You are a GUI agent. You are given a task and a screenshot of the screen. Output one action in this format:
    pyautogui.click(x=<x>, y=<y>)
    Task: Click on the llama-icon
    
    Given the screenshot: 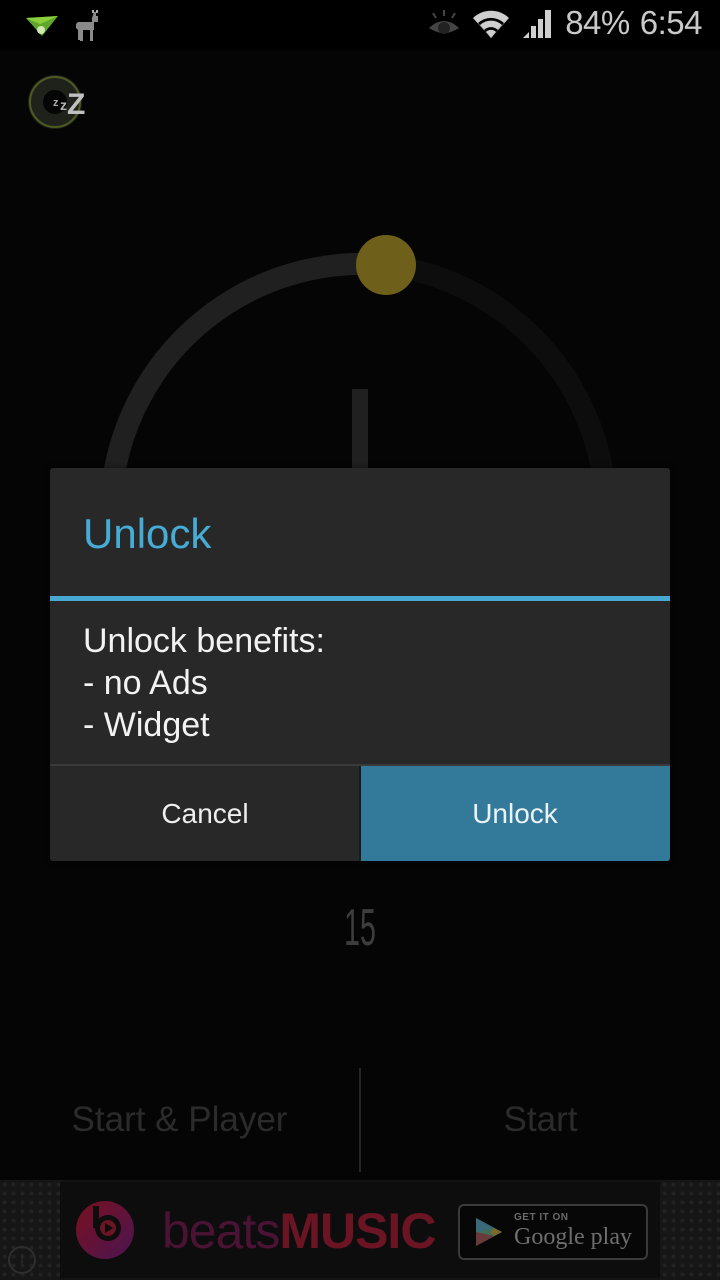 What is the action you would take?
    pyautogui.click(x=87, y=25)
    